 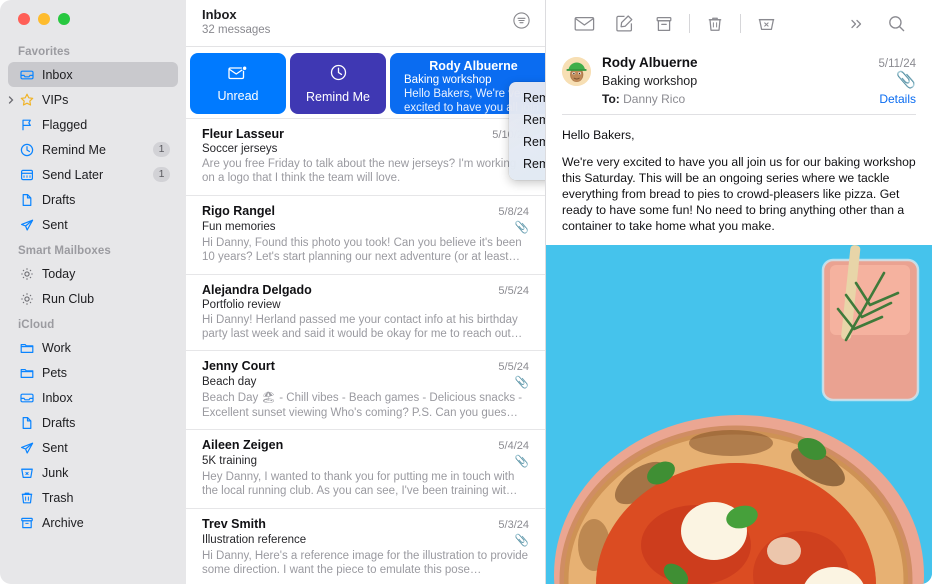 I want to click on message-count: 32 messages, so click(x=236, y=30).